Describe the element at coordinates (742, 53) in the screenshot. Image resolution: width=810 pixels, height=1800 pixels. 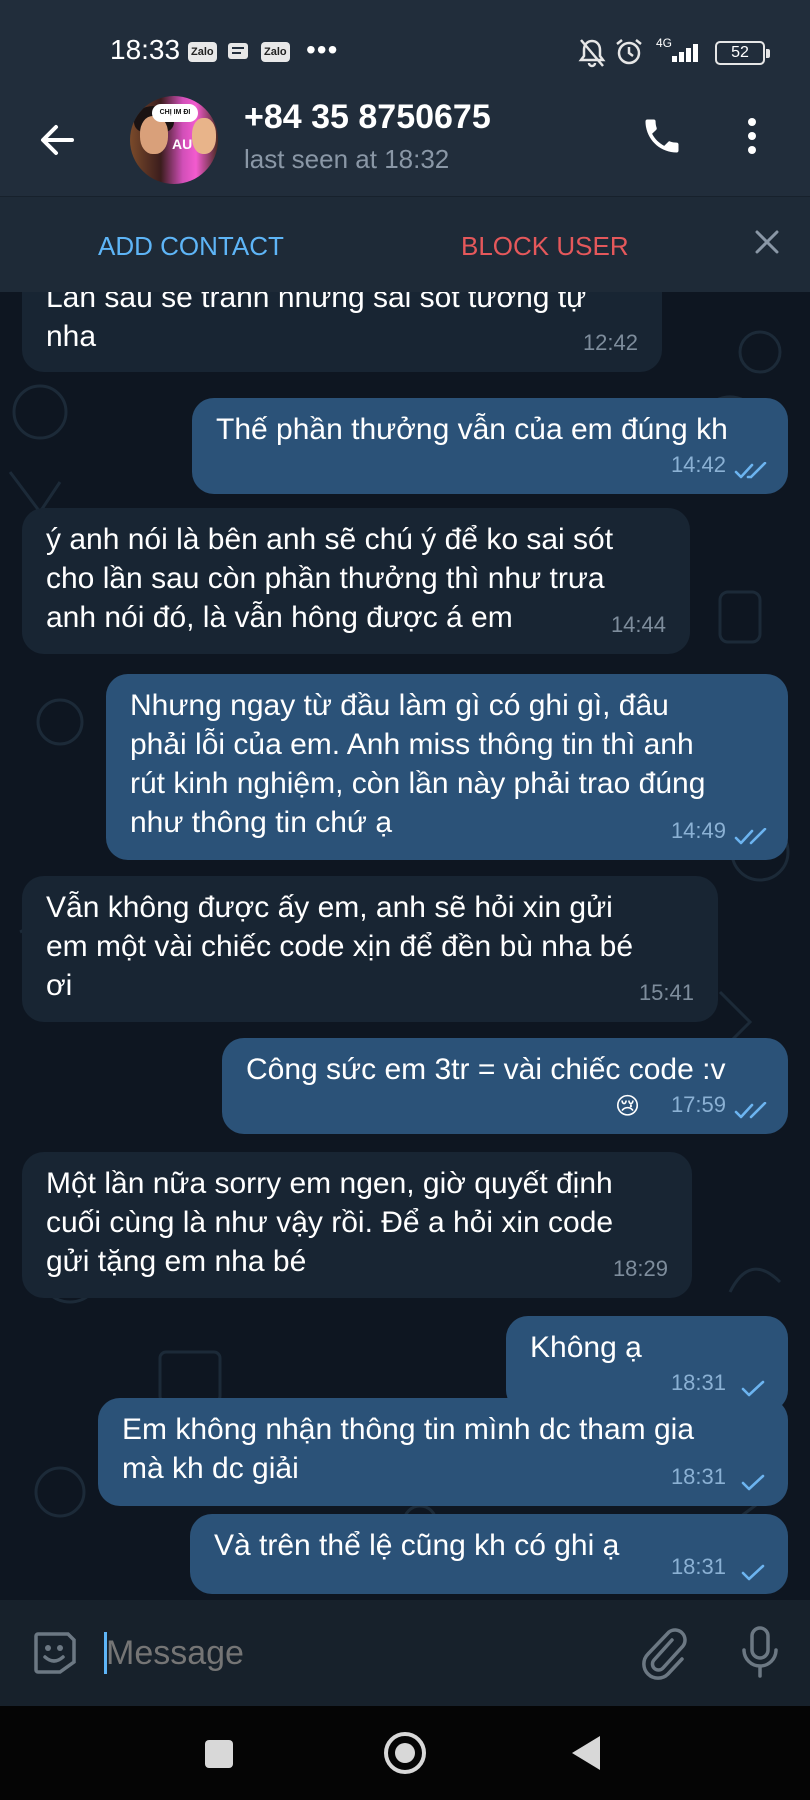
I see `battery-icon: 52` at that location.